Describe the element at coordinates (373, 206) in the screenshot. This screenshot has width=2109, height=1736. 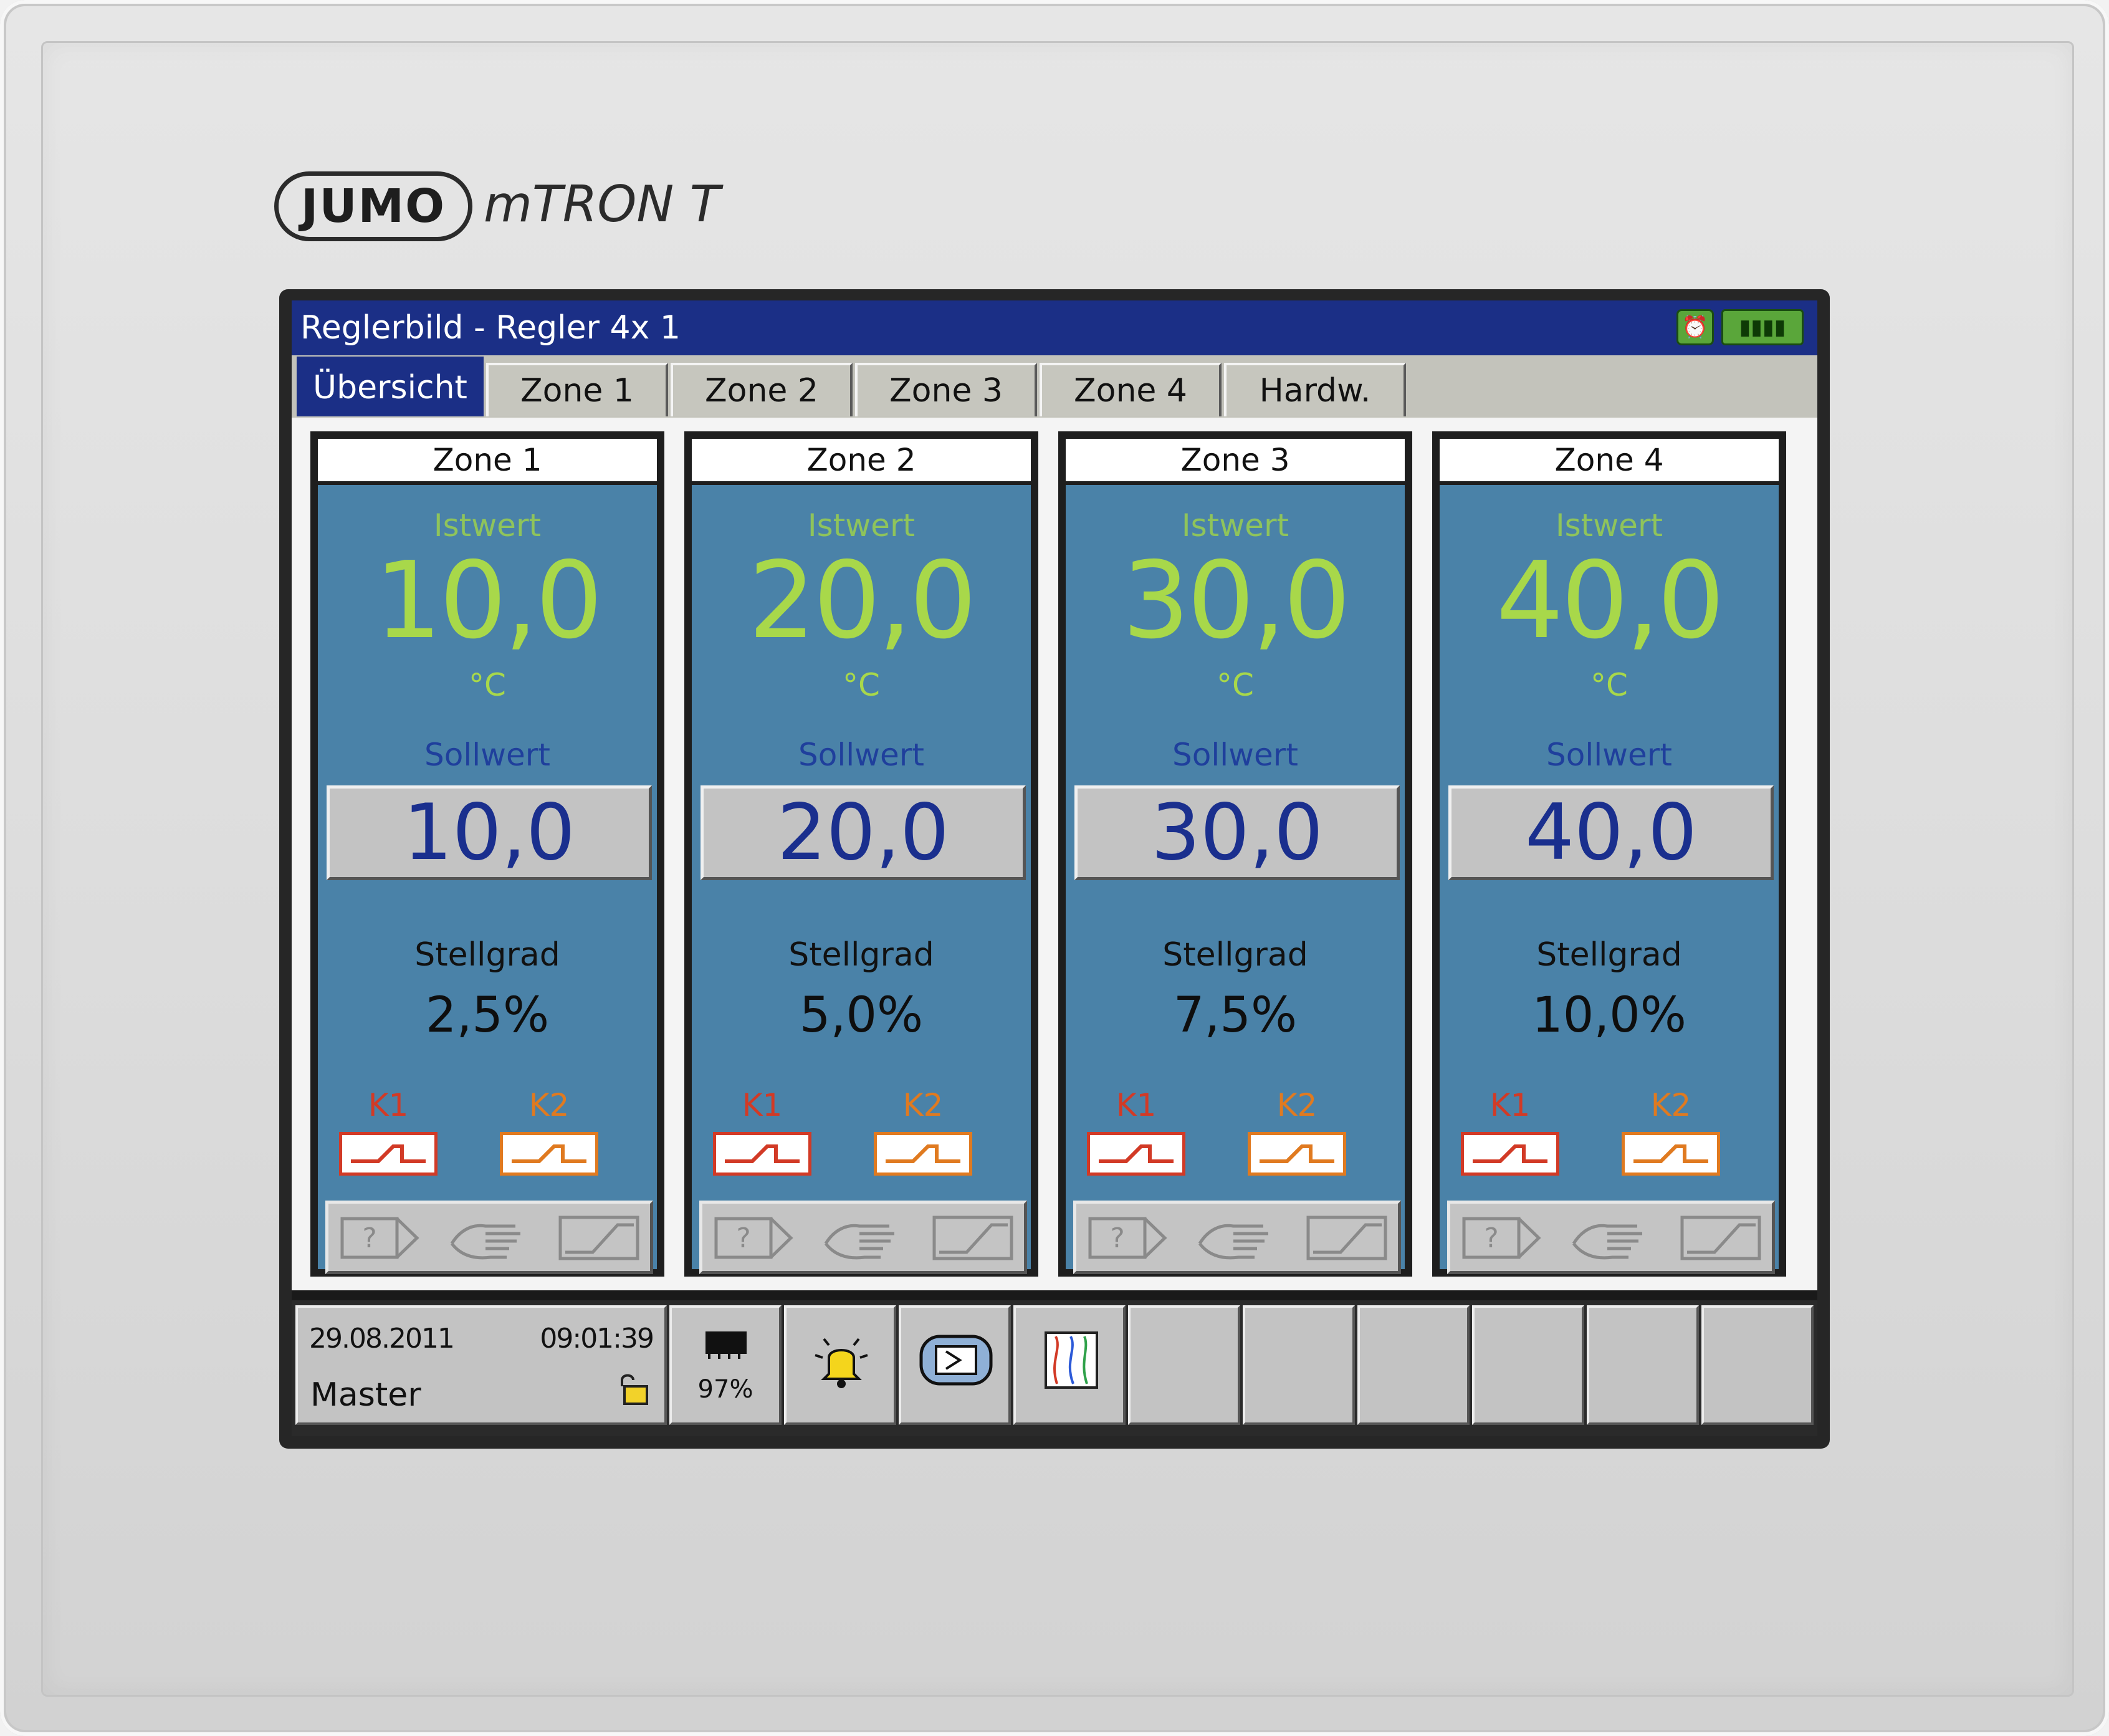
I see `brand-logo: JUMO` at that location.